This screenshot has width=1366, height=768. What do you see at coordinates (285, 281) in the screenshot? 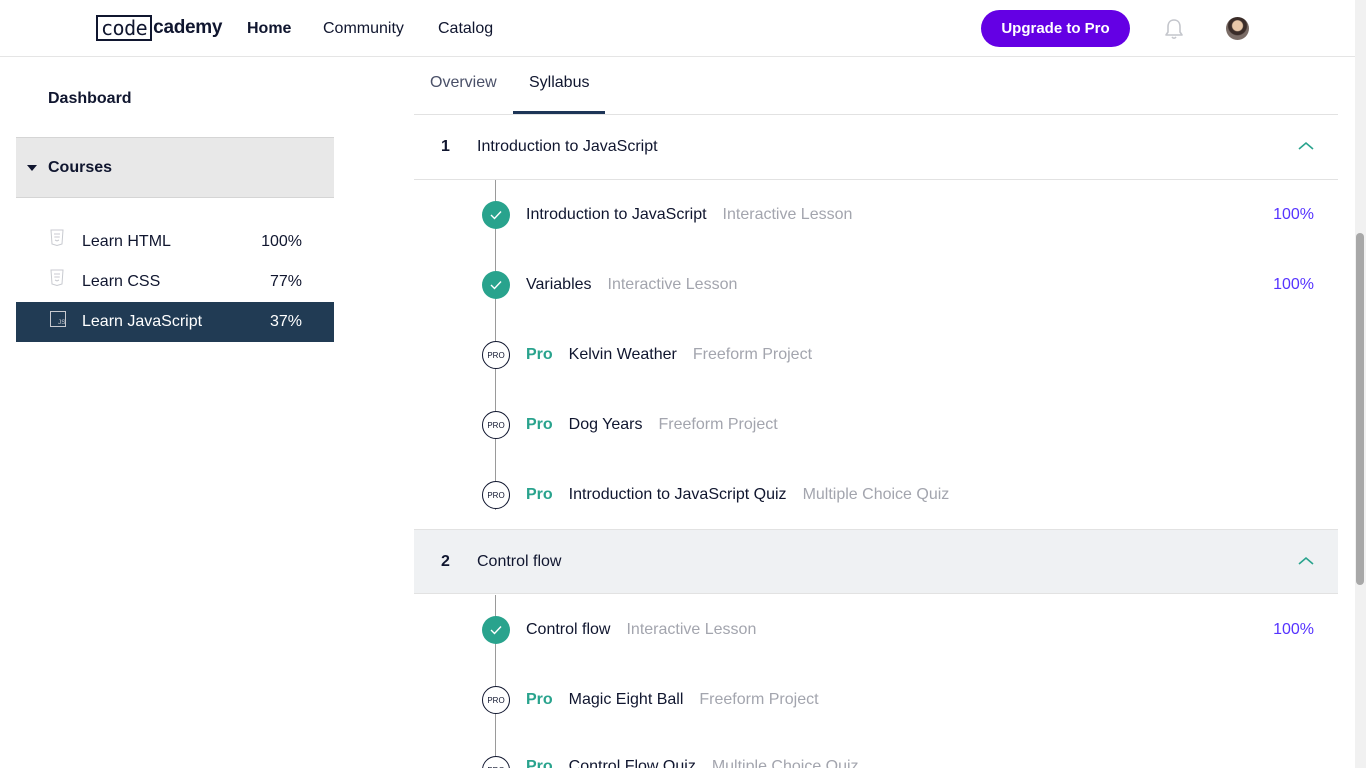
I see `course-progress: 77%` at bounding box center [285, 281].